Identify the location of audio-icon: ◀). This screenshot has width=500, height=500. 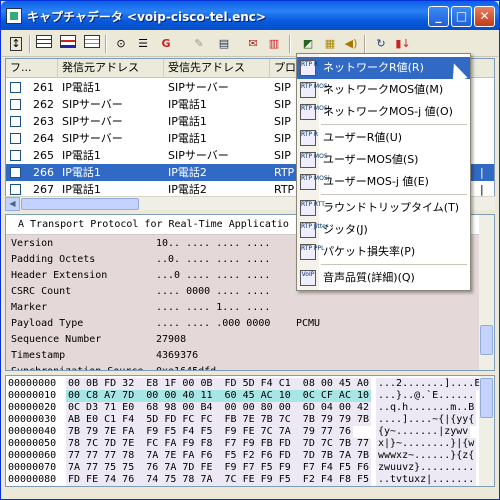
(351, 44).